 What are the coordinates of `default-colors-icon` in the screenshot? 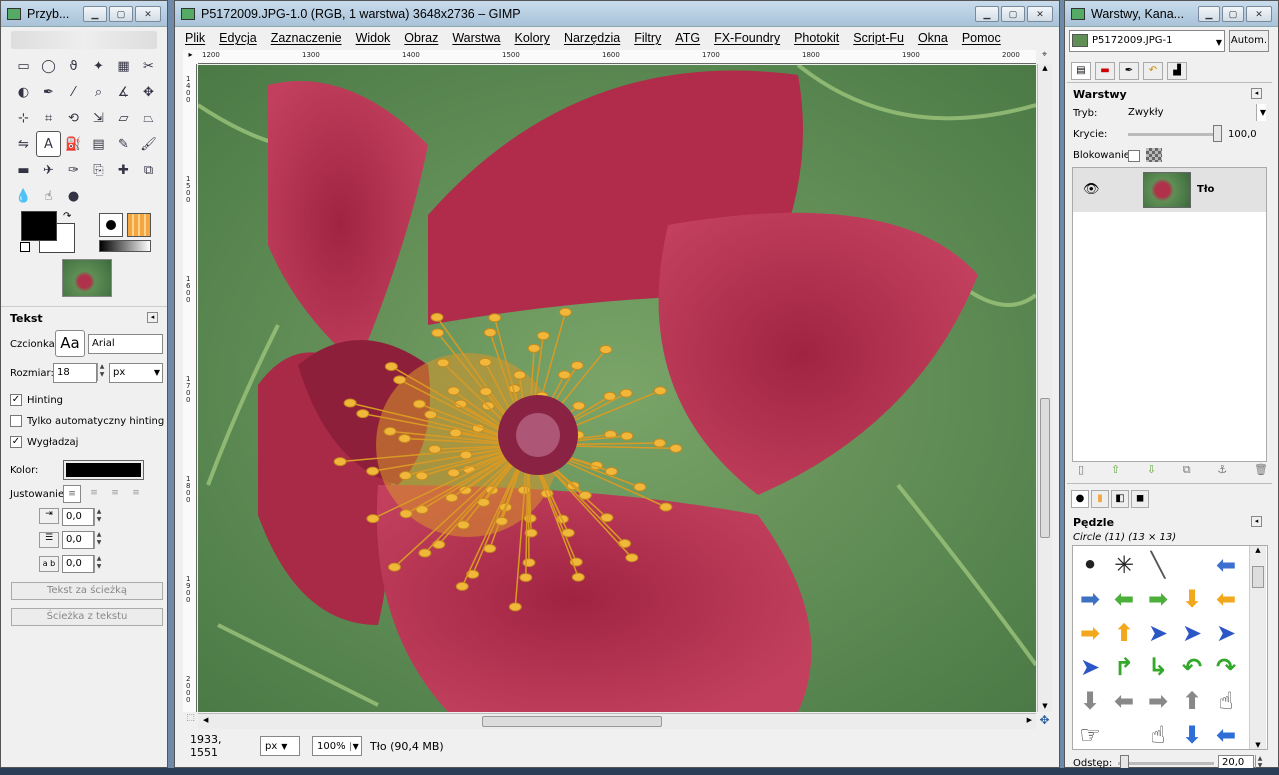 It's located at (25, 247).